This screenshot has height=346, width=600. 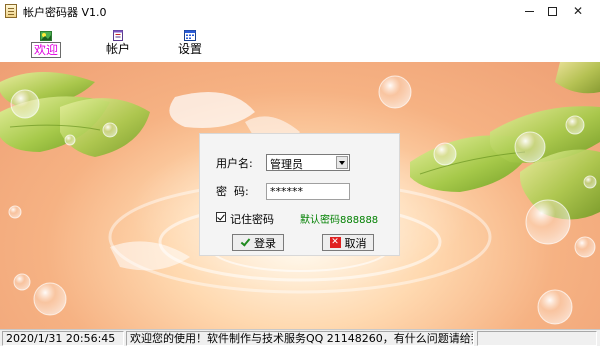 I want to click on account-icon, so click(x=118, y=35).